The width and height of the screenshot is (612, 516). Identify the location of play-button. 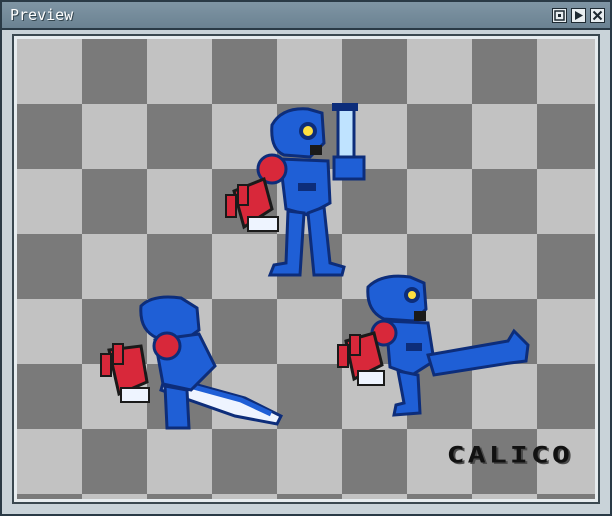
(578, 15).